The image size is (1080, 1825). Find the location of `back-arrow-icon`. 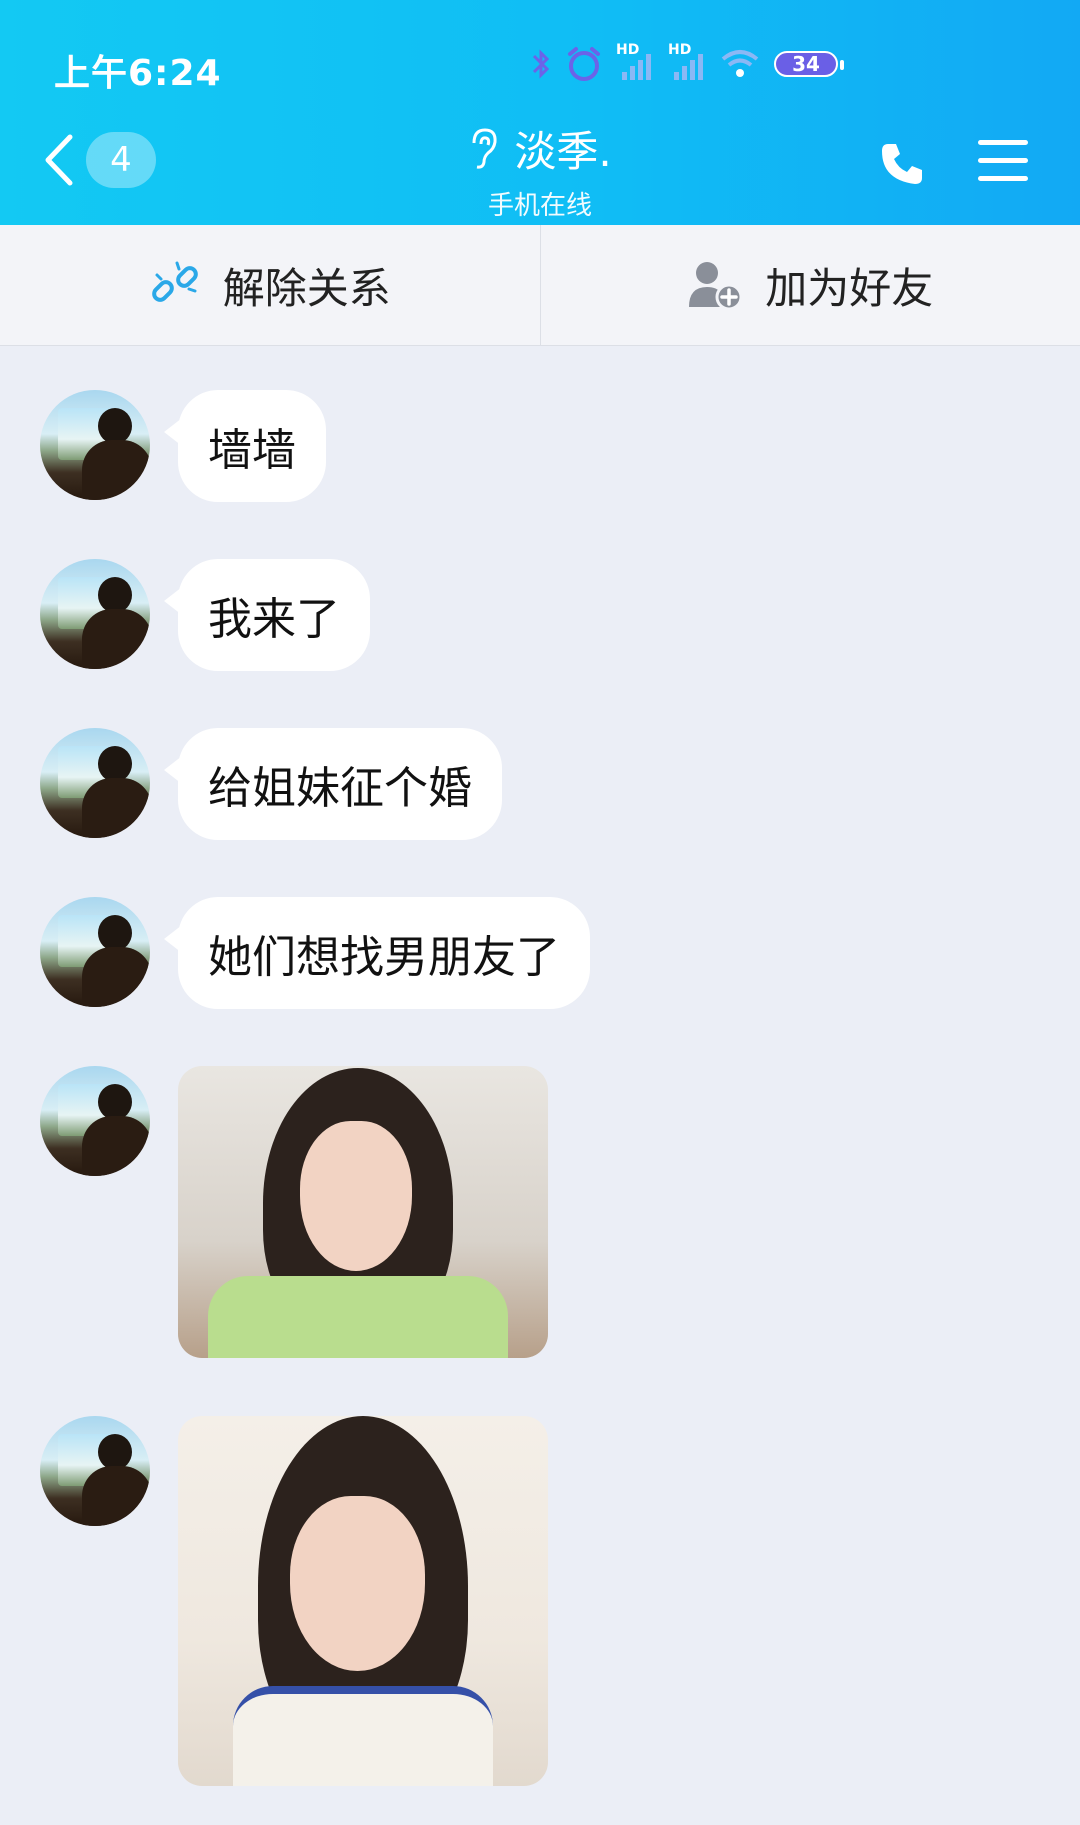

back-arrow-icon is located at coordinates (59, 160).